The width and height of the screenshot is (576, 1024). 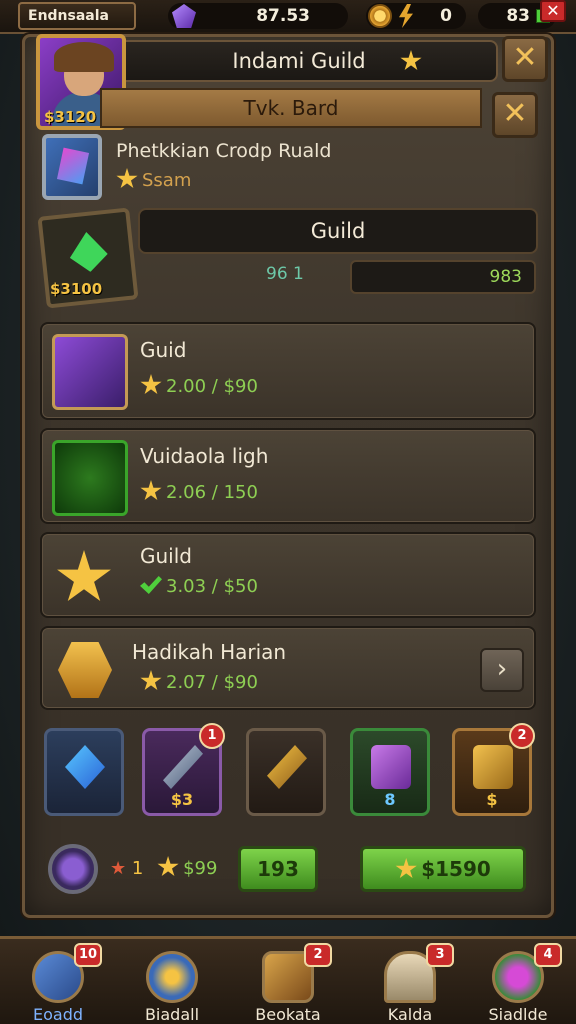 What do you see at coordinates (288, 575) in the screenshot?
I see `list-item: Guild 3.03 / $50` at bounding box center [288, 575].